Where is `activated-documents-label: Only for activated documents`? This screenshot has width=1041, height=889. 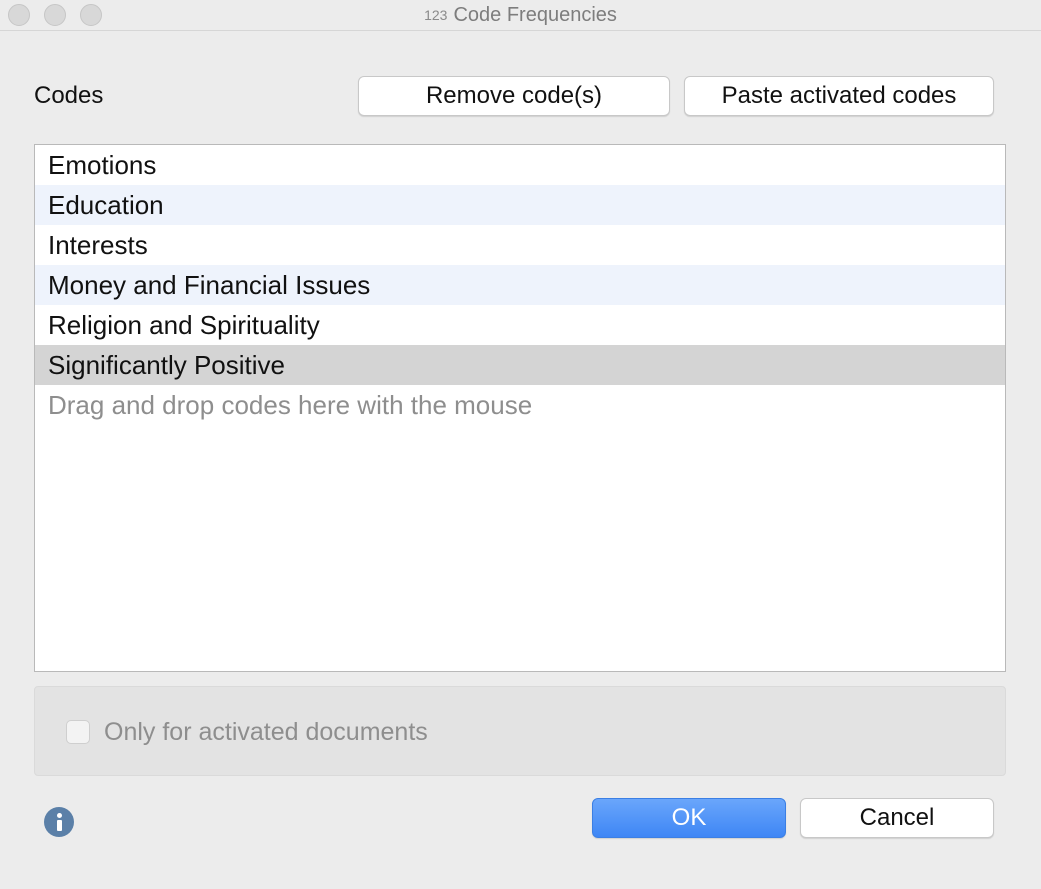
activated-documents-label: Only for activated documents is located at coordinates (266, 732).